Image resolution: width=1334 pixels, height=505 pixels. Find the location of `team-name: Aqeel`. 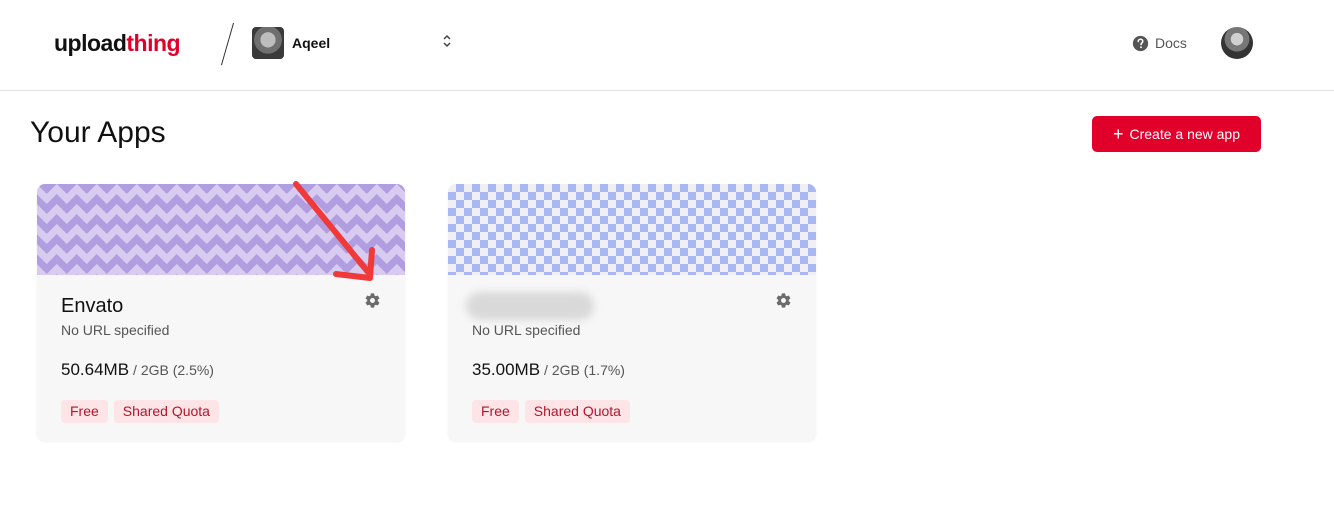

team-name: Aqeel is located at coordinates (311, 43).